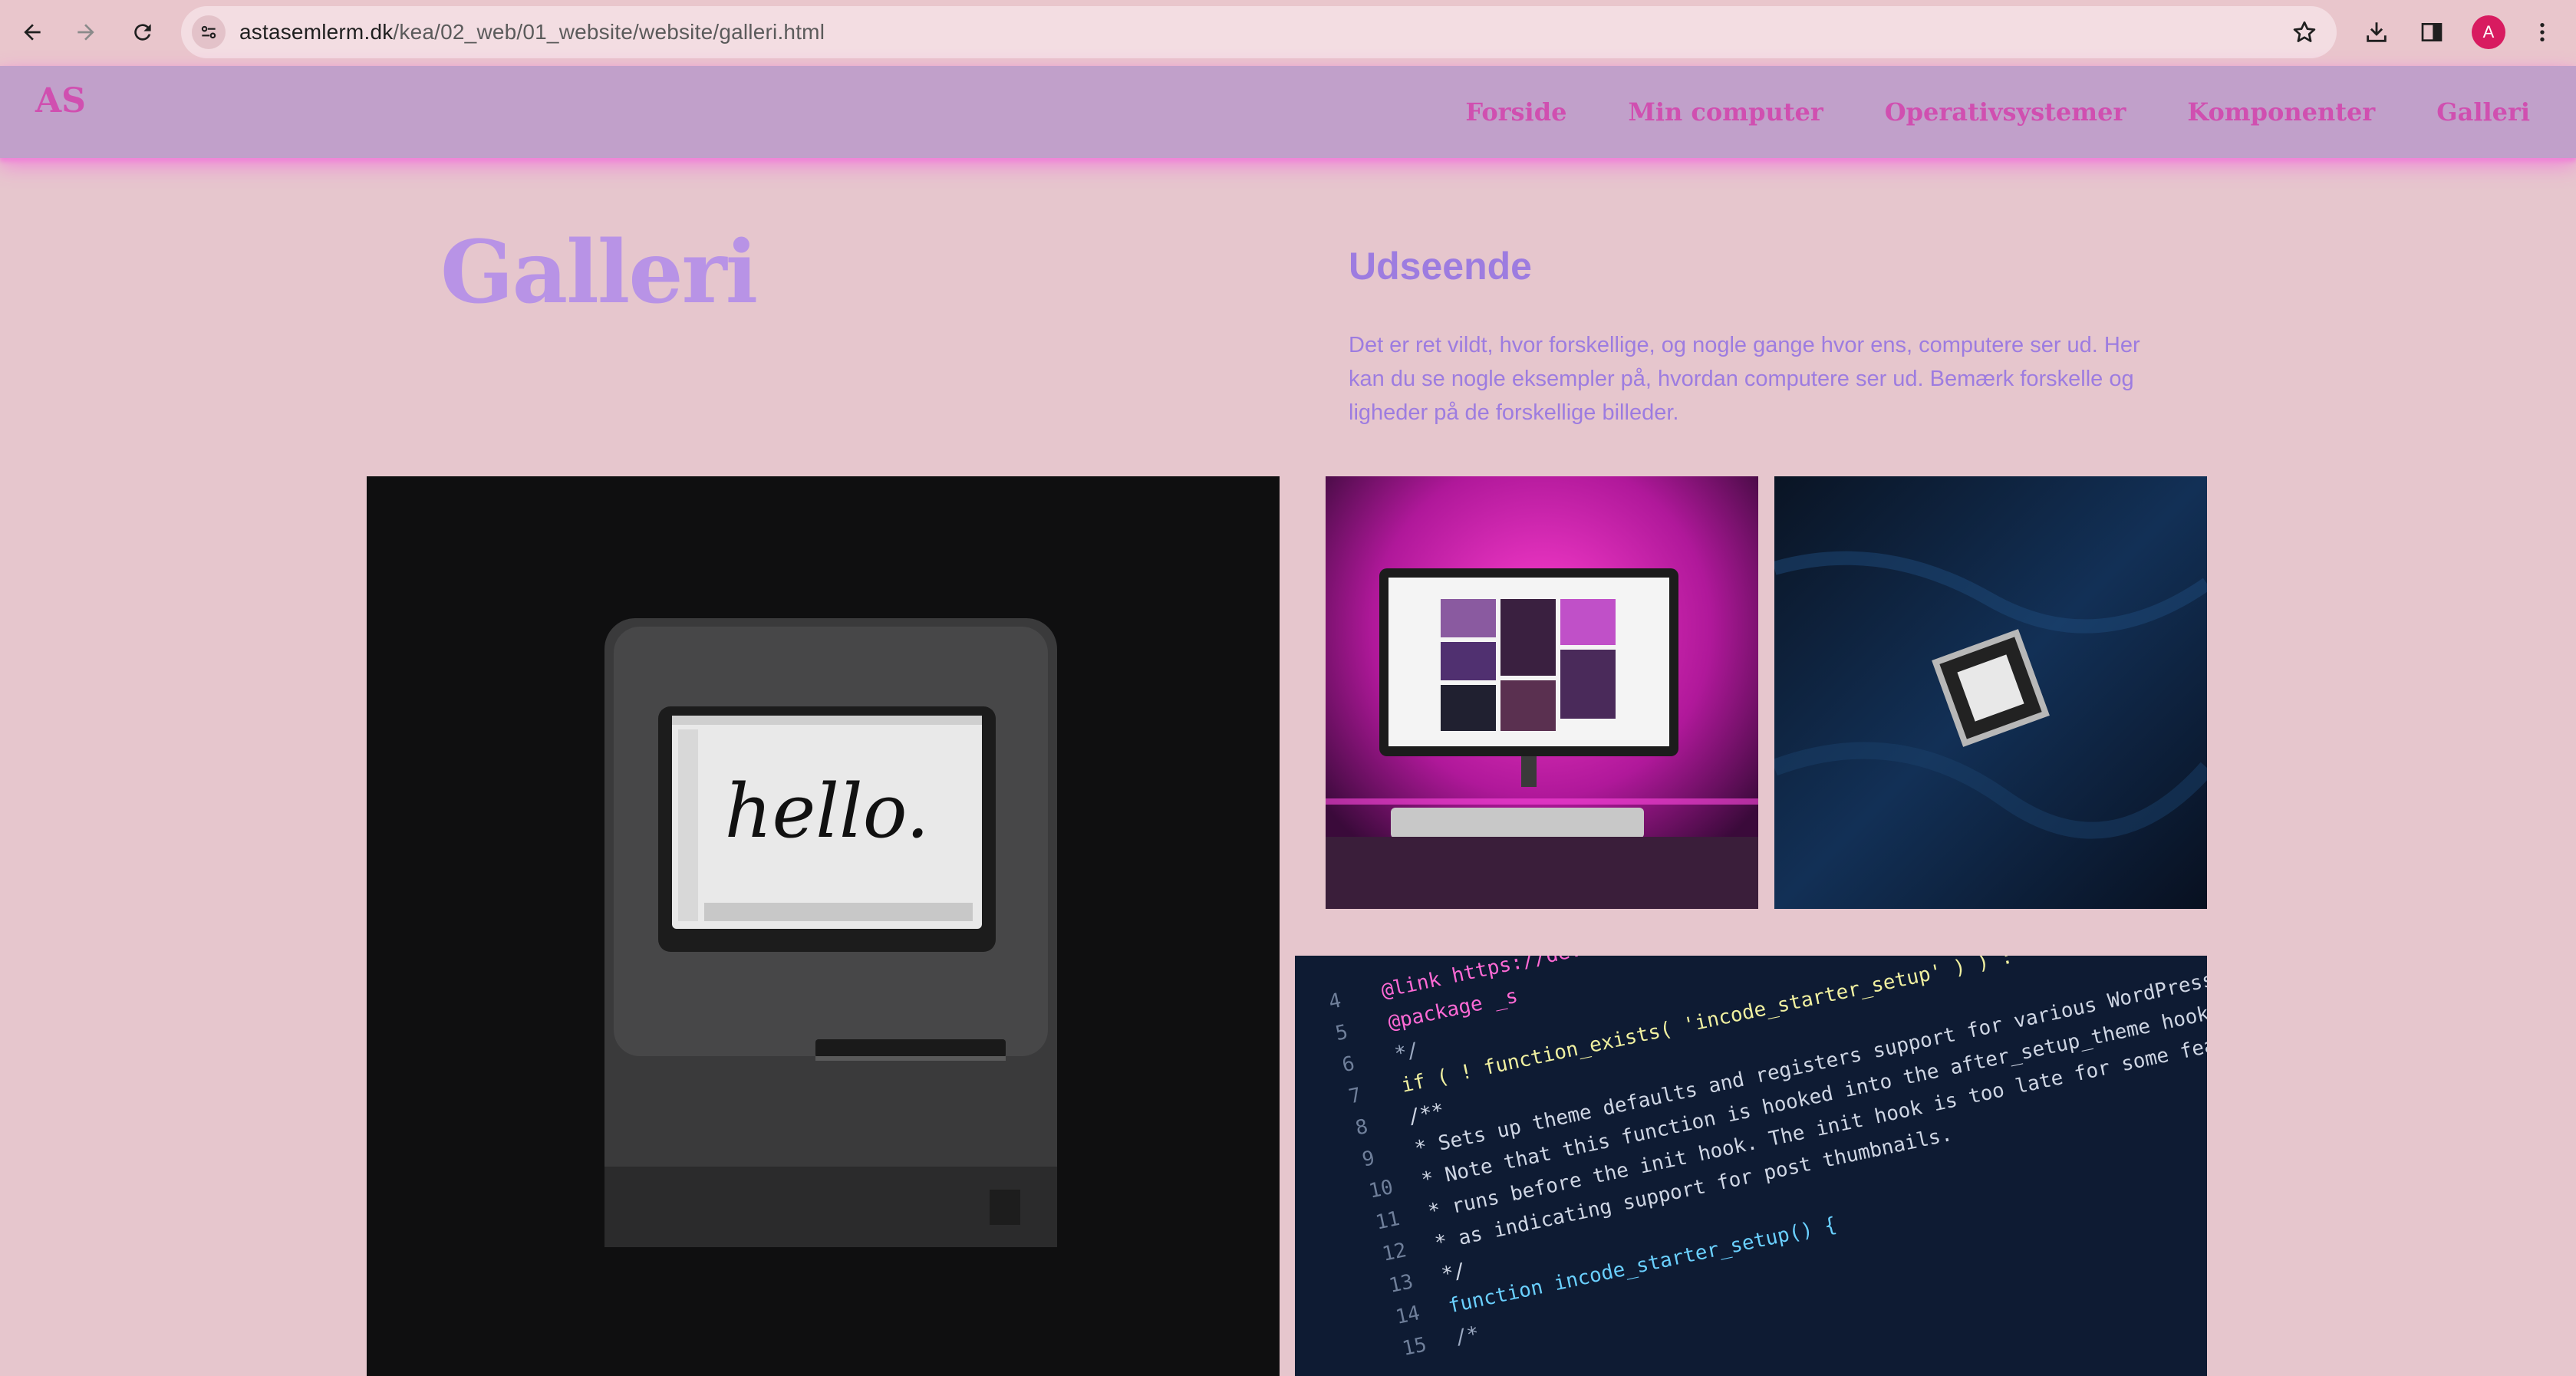 This screenshot has width=2576, height=1376. I want to click on code-line-number: 12, so click(1394, 1252).